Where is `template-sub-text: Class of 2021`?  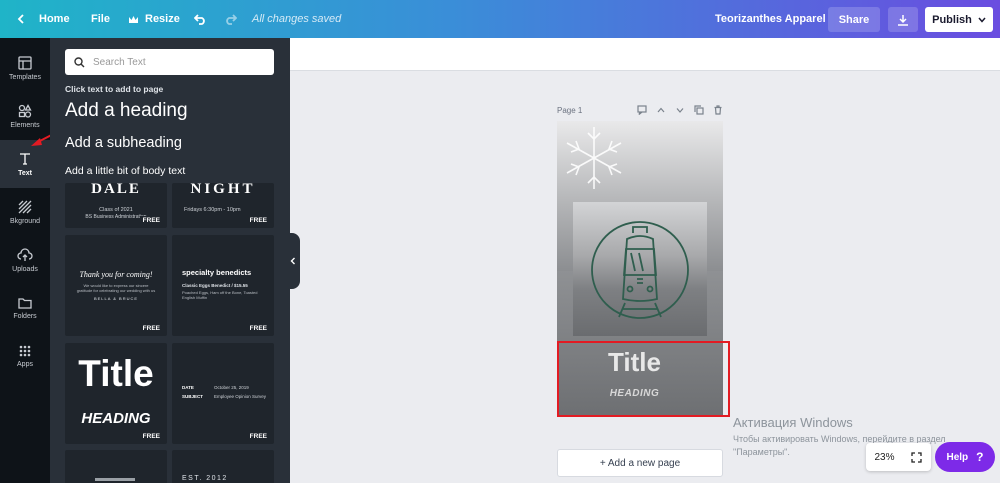 template-sub-text: Class of 2021 is located at coordinates (116, 210).